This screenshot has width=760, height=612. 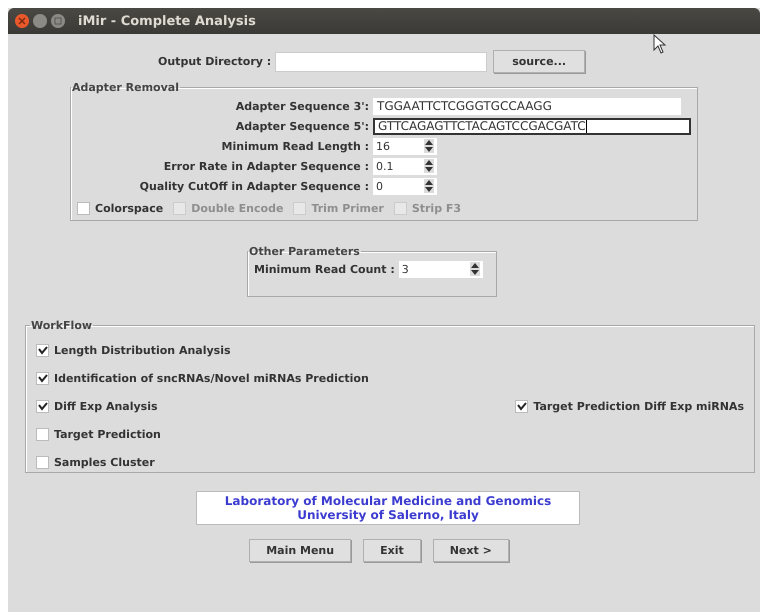 What do you see at coordinates (40, 21) in the screenshot?
I see `window-controls-icon` at bounding box center [40, 21].